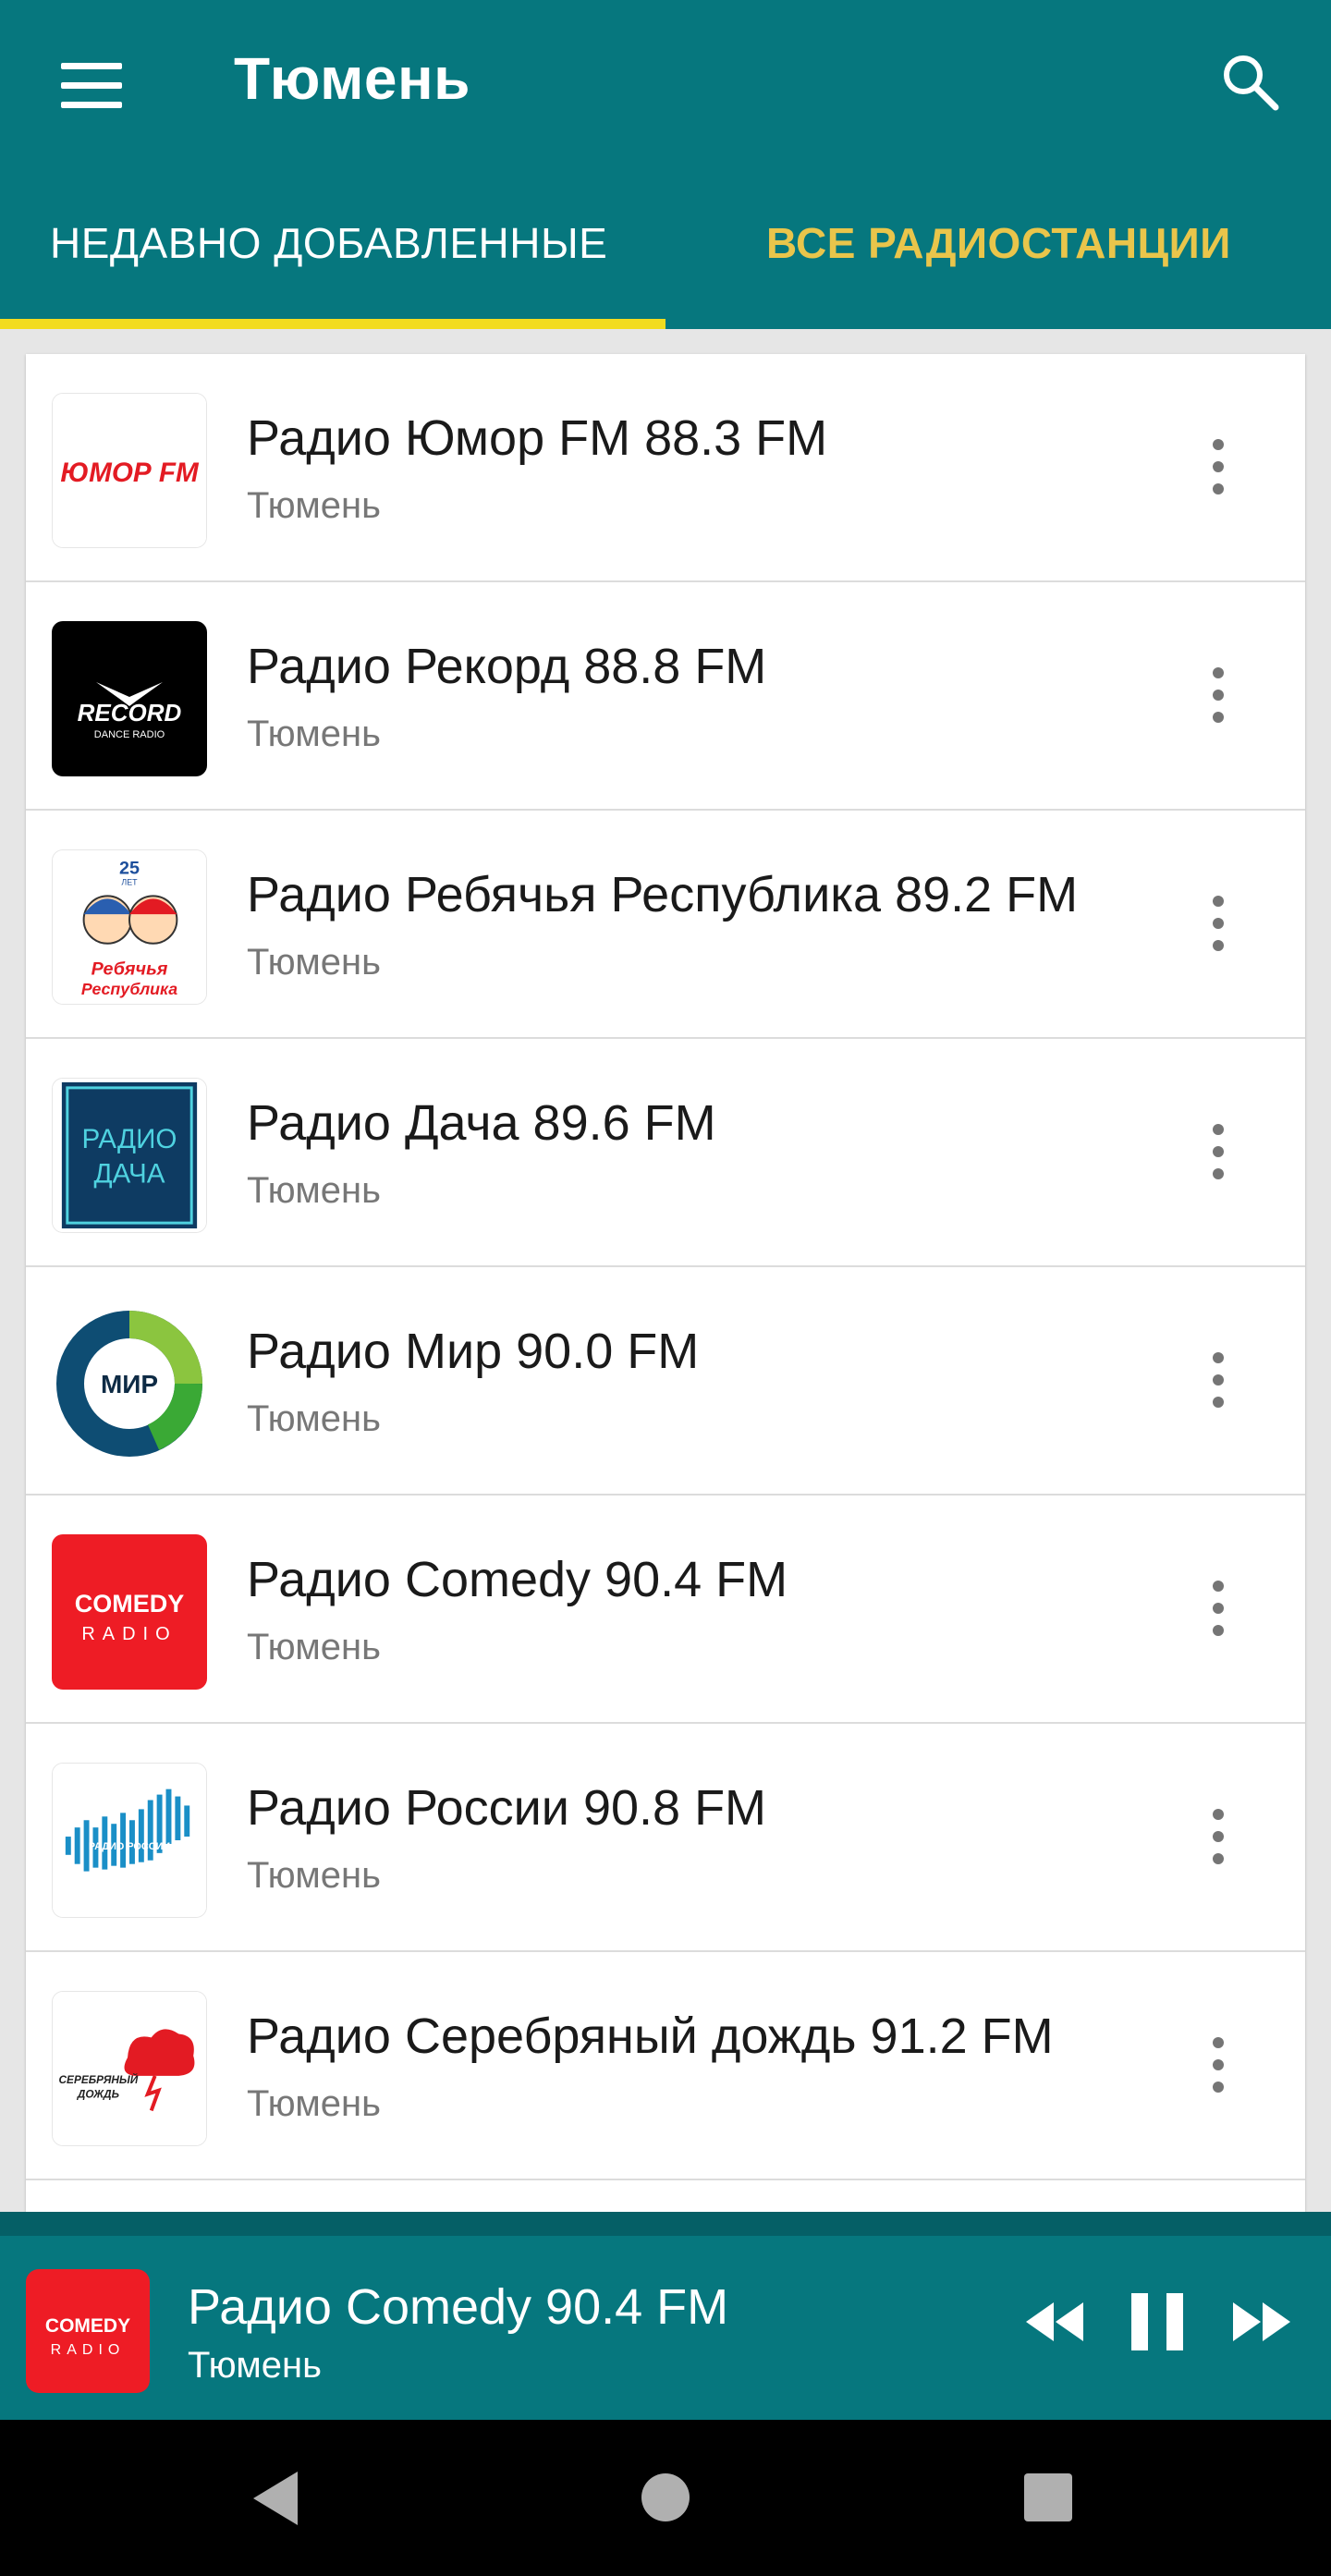  Describe the element at coordinates (130, 882) in the screenshot. I see `svg-text: ЛЕТ` at that location.